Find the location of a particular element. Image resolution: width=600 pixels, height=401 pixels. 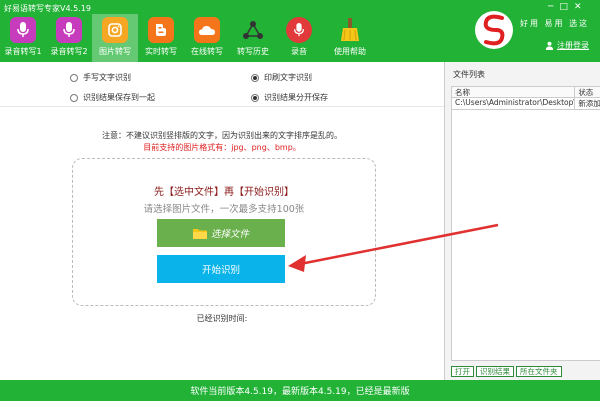

tool-label: 录音转写2 is located at coordinates (69, 51).